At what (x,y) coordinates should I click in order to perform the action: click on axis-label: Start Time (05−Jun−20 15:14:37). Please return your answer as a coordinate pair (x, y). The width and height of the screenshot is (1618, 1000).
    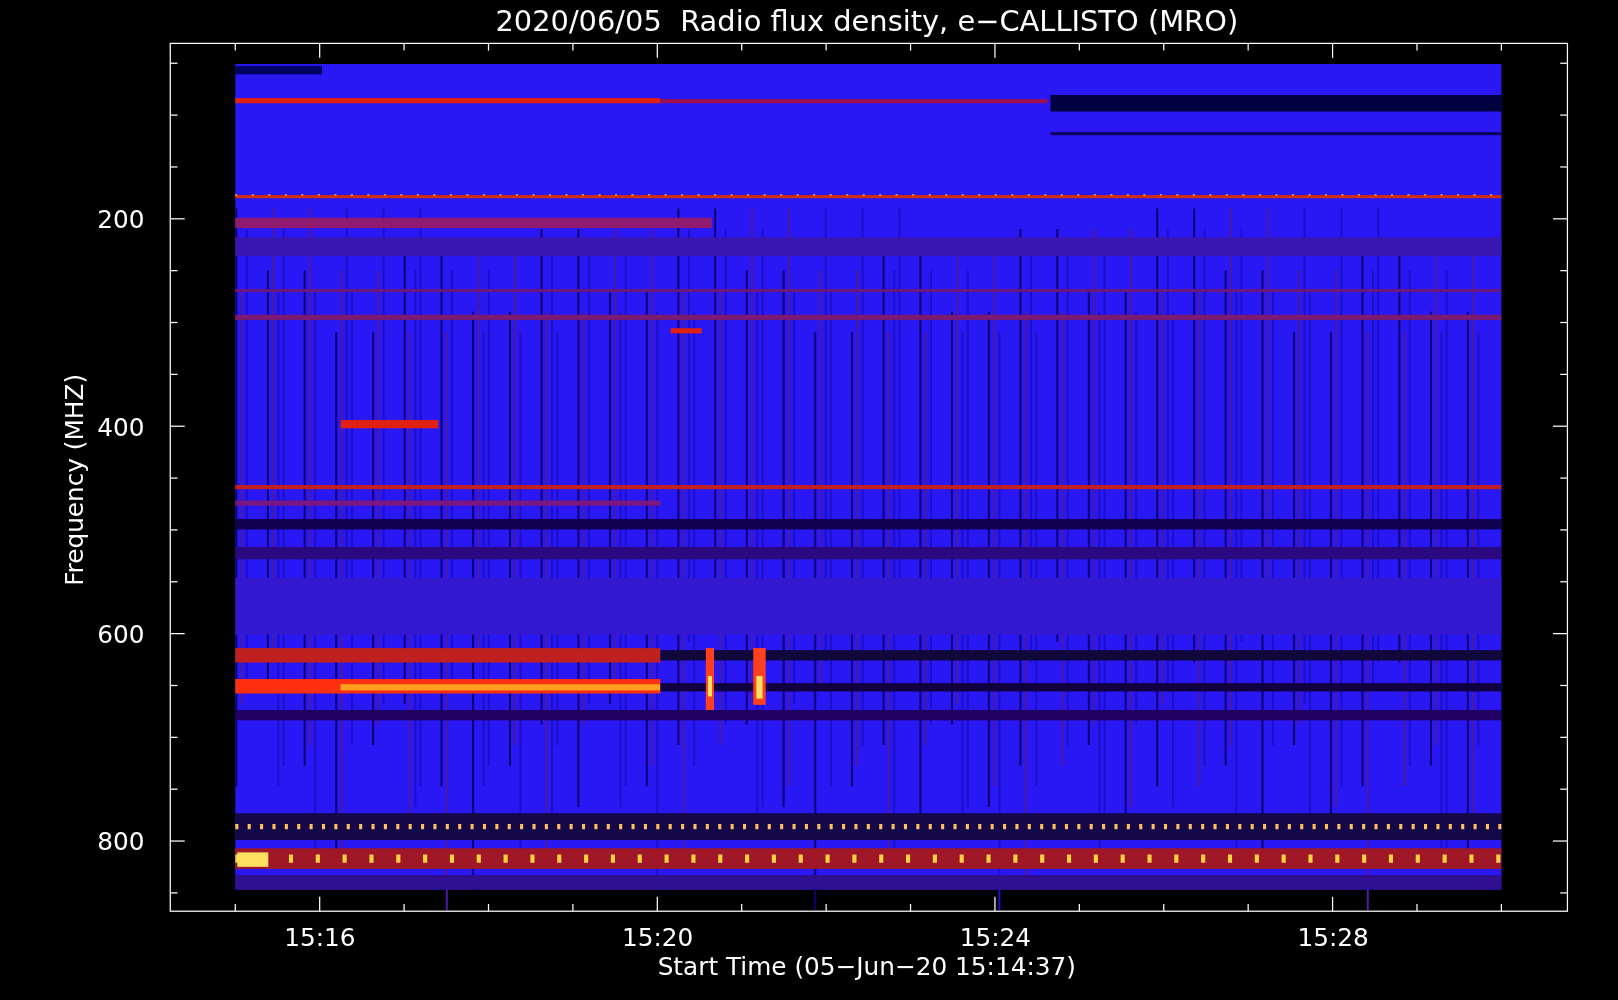
    Looking at the image, I should click on (866, 967).